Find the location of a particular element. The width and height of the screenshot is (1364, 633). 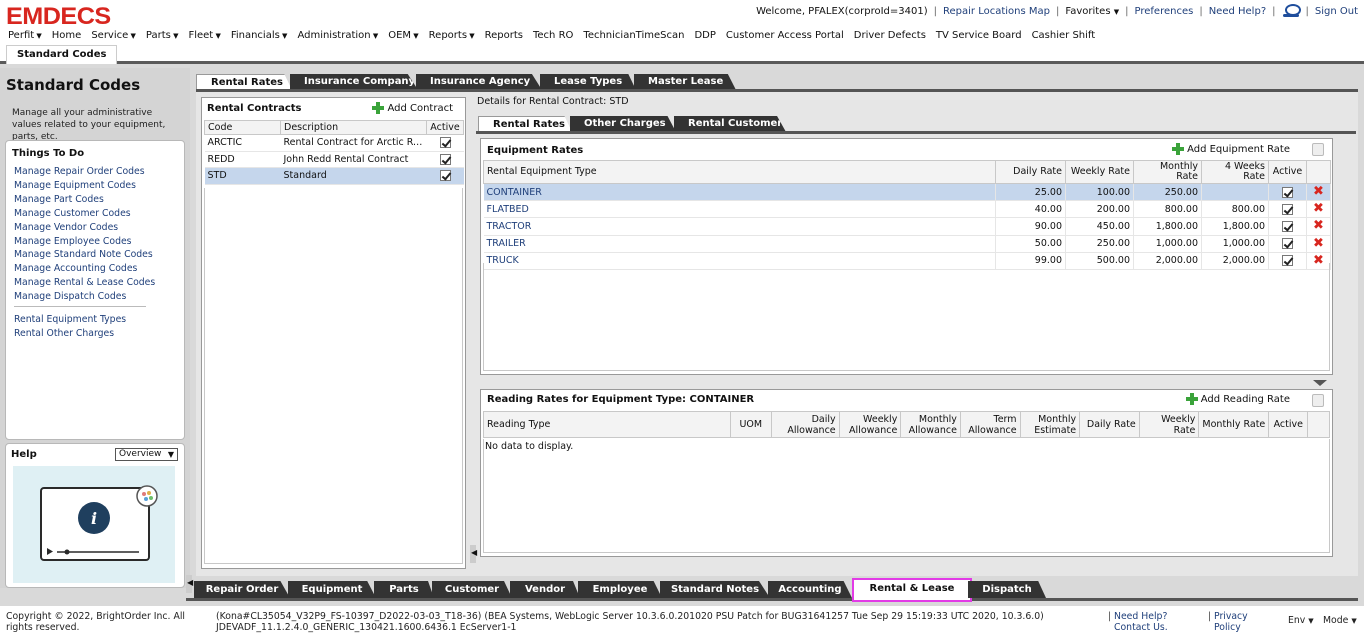

col-code: Code is located at coordinates (242, 127).